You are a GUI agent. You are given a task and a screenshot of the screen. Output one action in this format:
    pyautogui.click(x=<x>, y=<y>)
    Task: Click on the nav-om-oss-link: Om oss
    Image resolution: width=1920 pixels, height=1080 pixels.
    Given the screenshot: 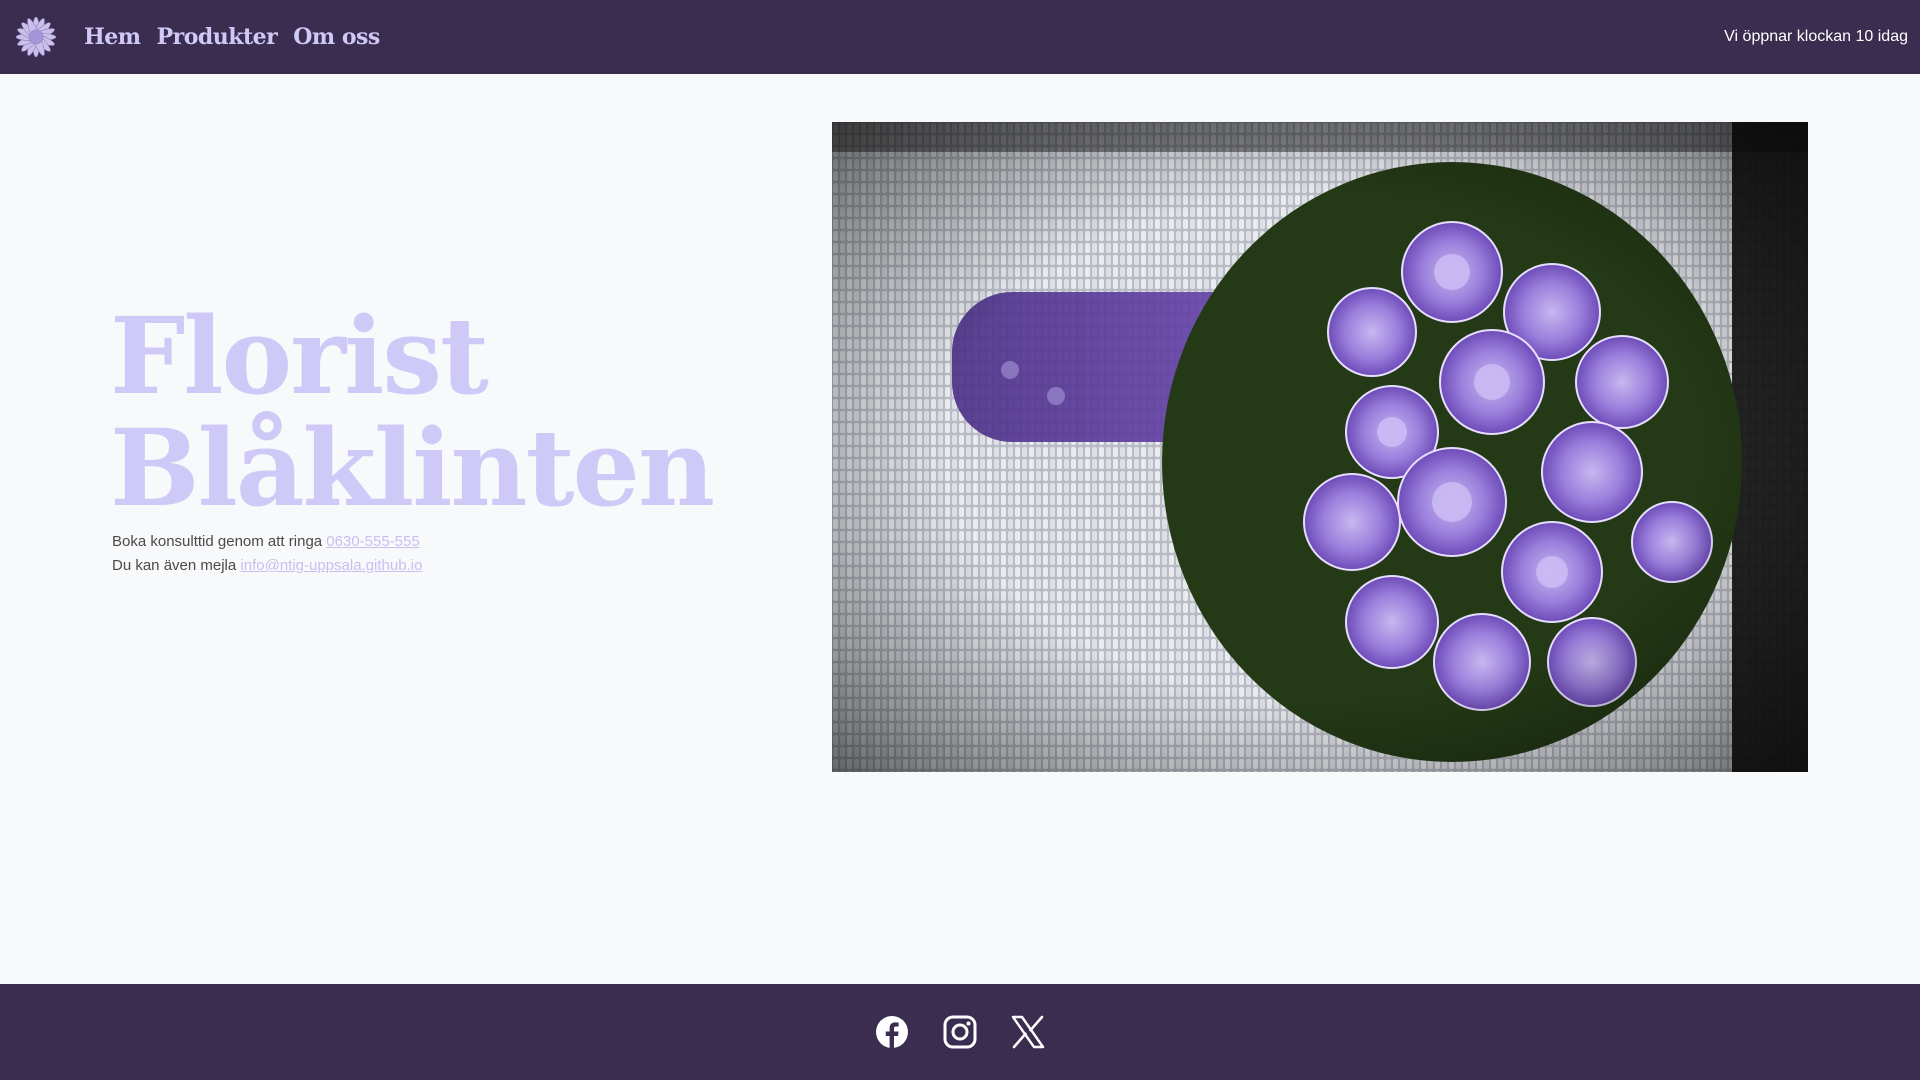 What is the action you would take?
    pyautogui.click(x=336, y=37)
    